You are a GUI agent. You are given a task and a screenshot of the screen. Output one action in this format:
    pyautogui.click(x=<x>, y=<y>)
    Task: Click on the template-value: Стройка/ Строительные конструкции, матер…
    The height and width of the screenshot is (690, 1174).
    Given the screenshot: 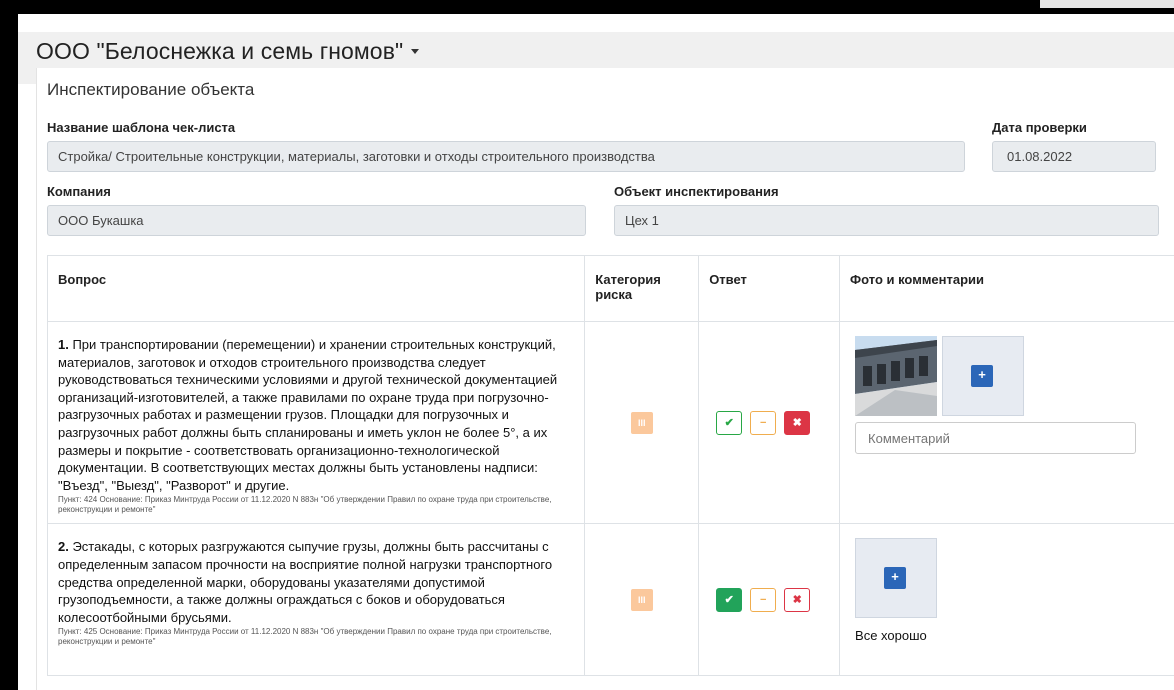 What is the action you would take?
    pyautogui.click(x=356, y=156)
    